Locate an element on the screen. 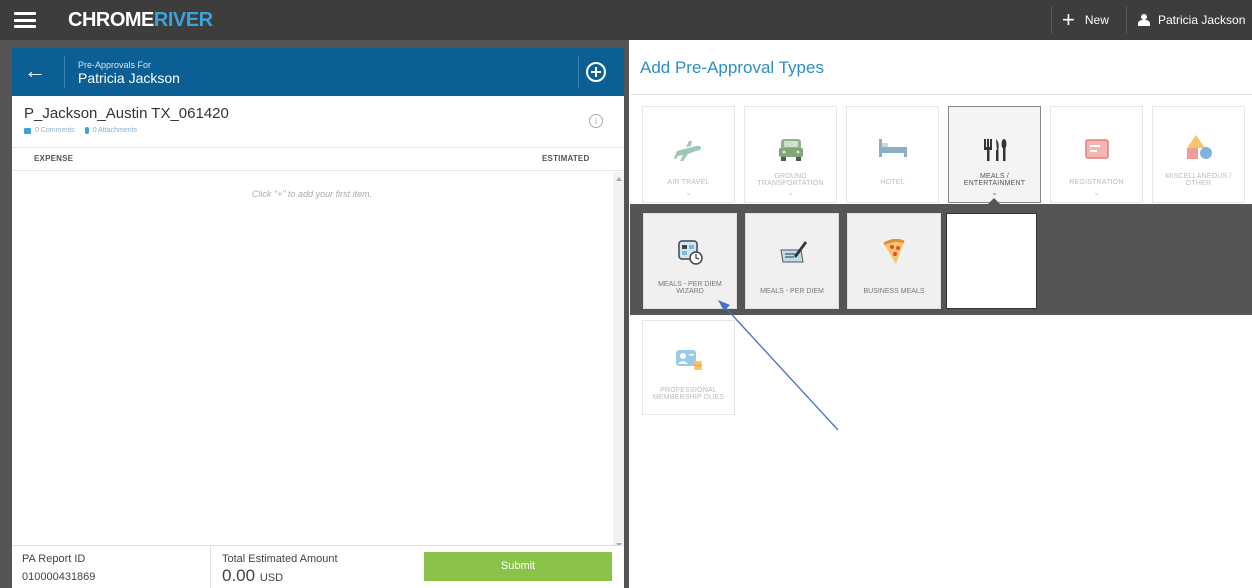  total-amount-value: 0.00 is located at coordinates (239, 575).